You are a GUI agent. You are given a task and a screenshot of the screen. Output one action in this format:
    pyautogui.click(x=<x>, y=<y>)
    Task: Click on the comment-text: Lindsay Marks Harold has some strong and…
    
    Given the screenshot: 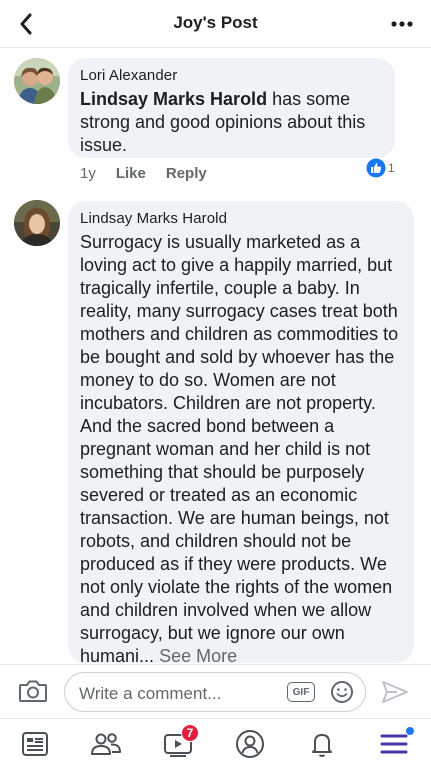 What is the action you would take?
    pyautogui.click(x=232, y=122)
    